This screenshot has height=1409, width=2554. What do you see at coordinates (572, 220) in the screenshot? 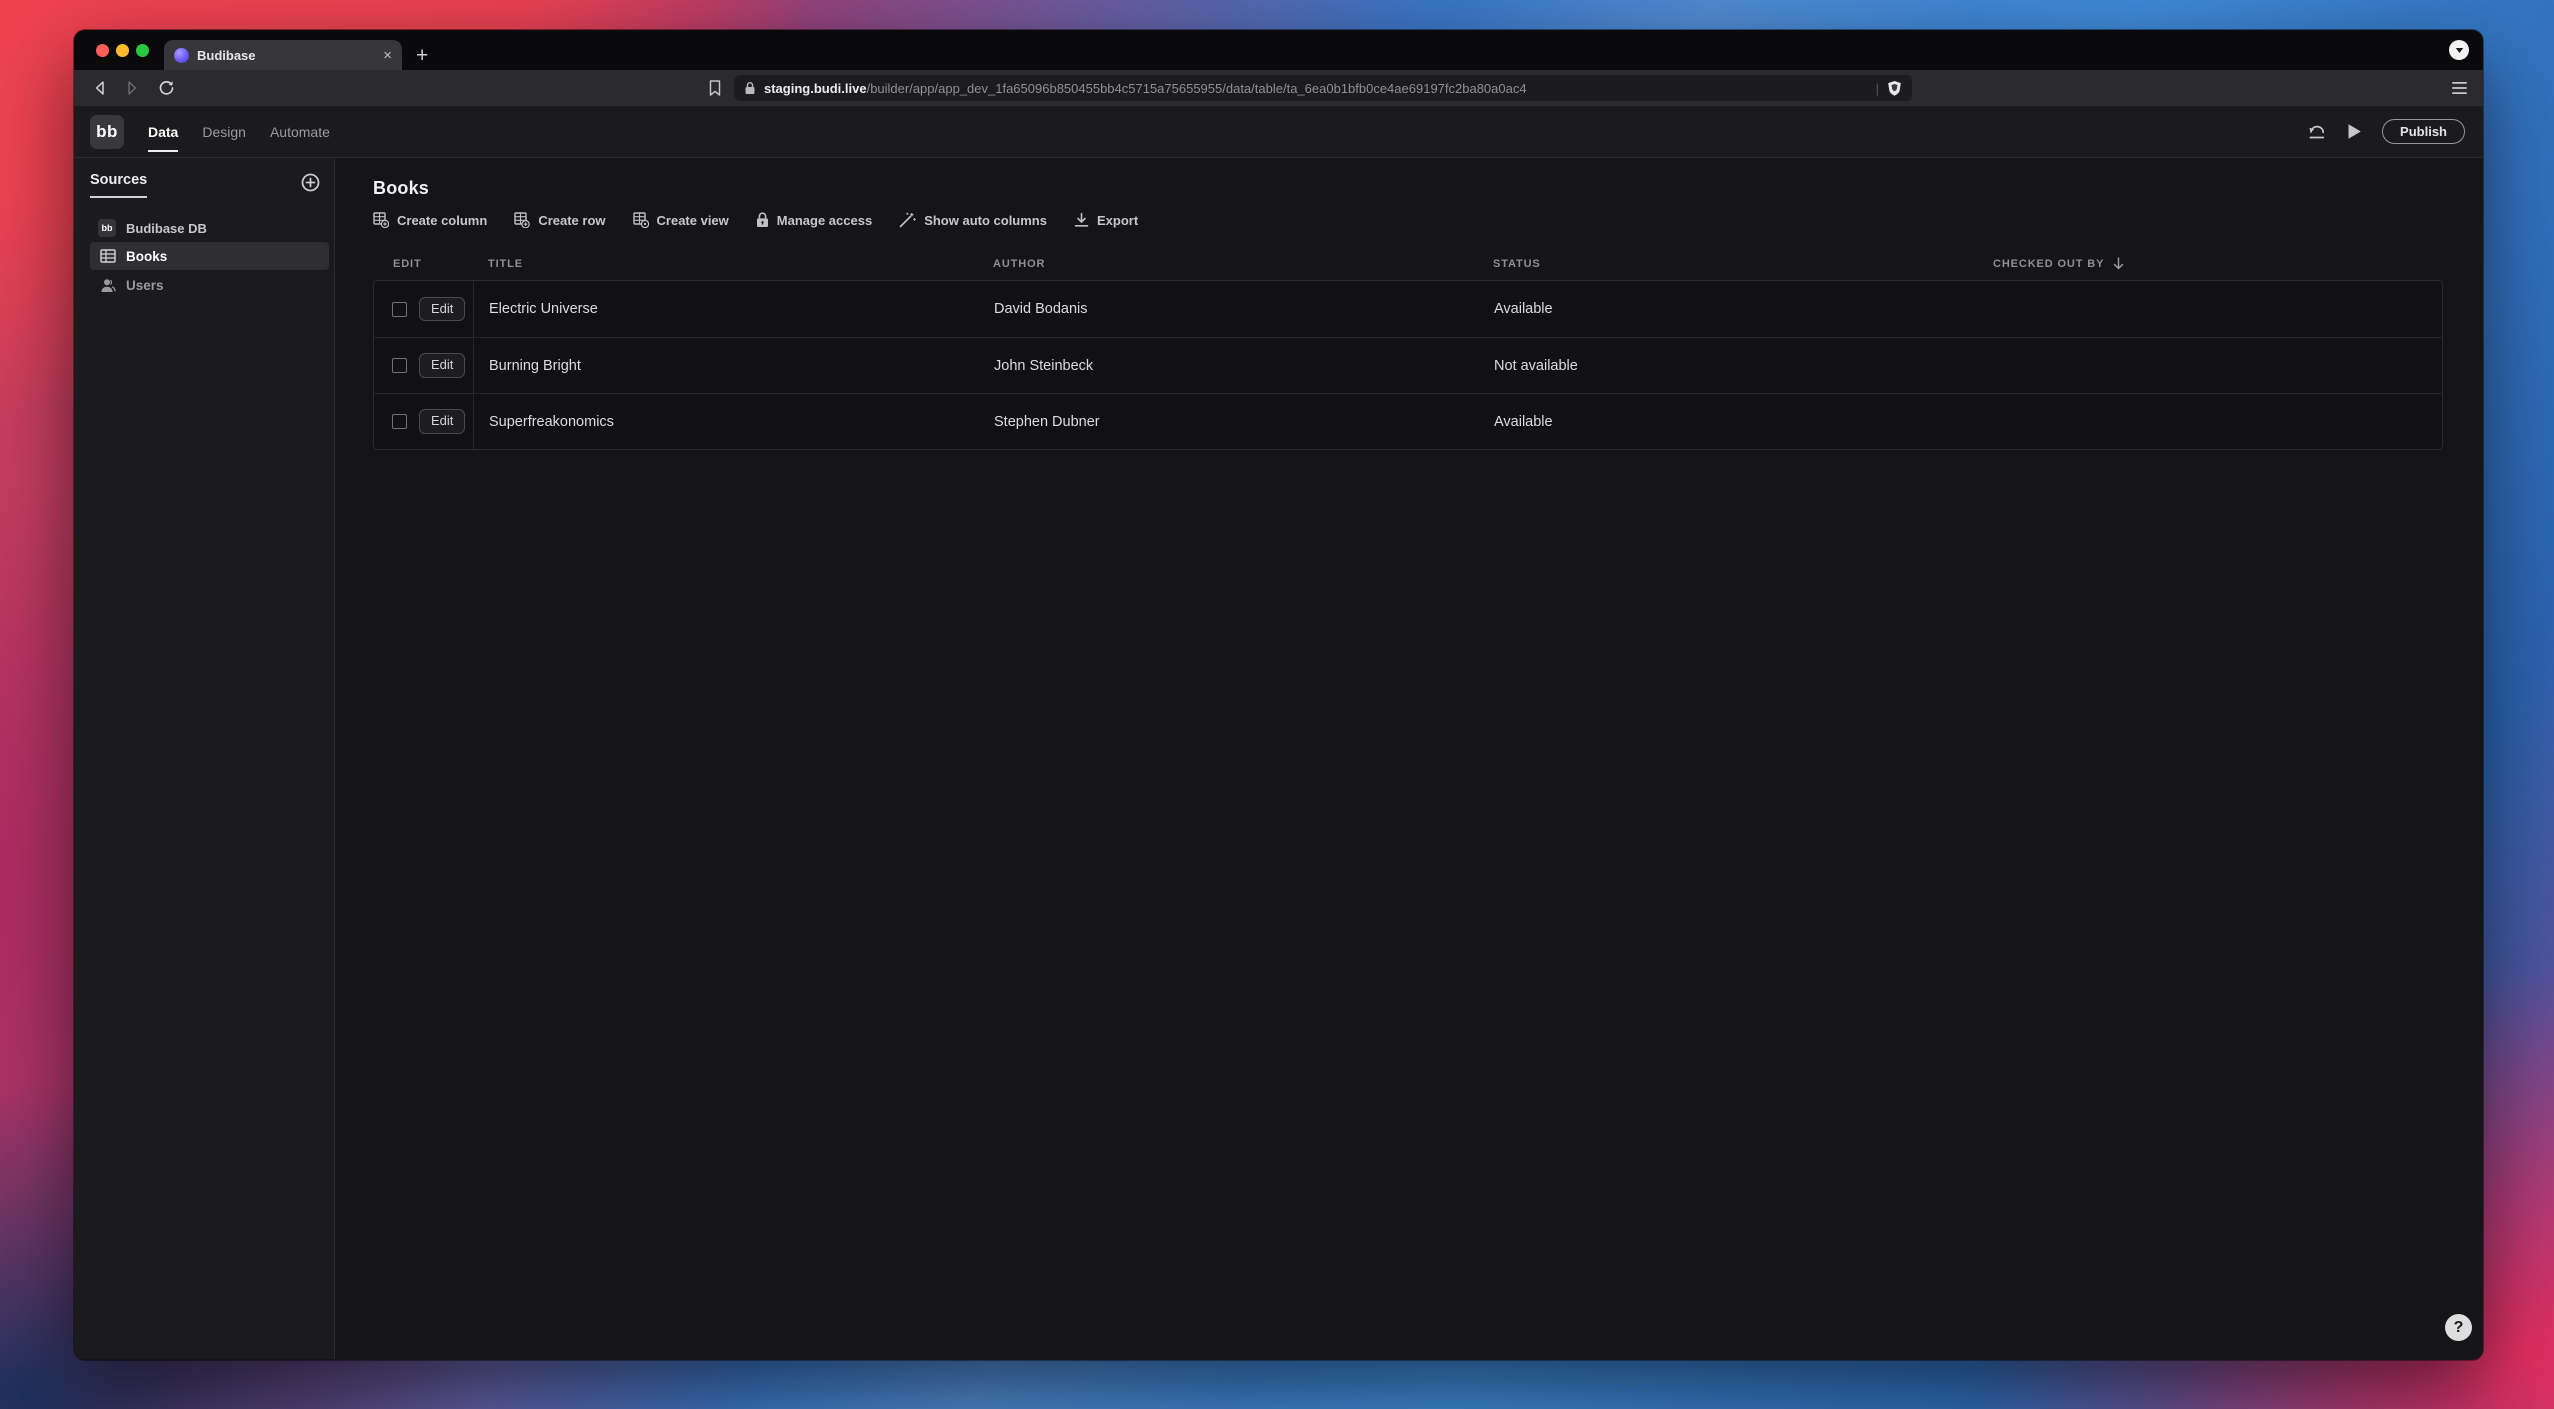
I see `create-row-label: Create row` at bounding box center [572, 220].